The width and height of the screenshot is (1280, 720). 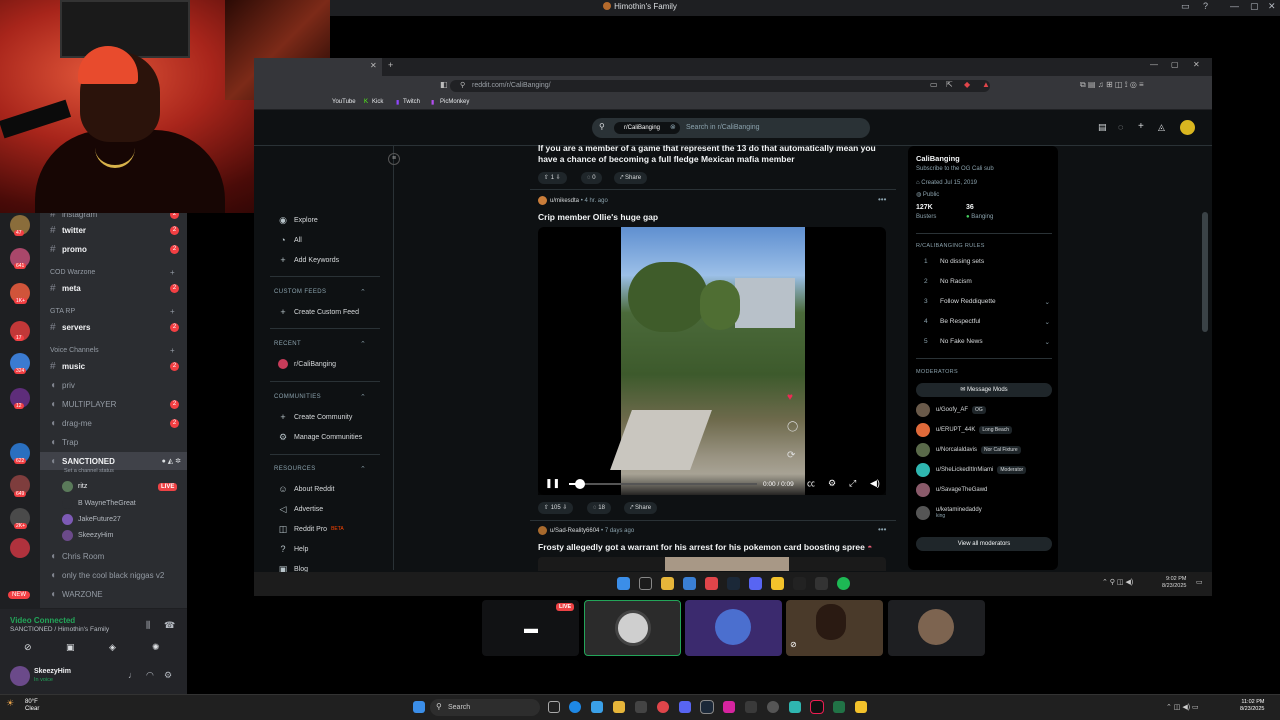 What do you see at coordinates (1112, 85) in the screenshot?
I see `extensions-icon: ⧉ ▤ ♫ ⊞ ◫ ⟟ ◎ ≡` at bounding box center [1112, 85].